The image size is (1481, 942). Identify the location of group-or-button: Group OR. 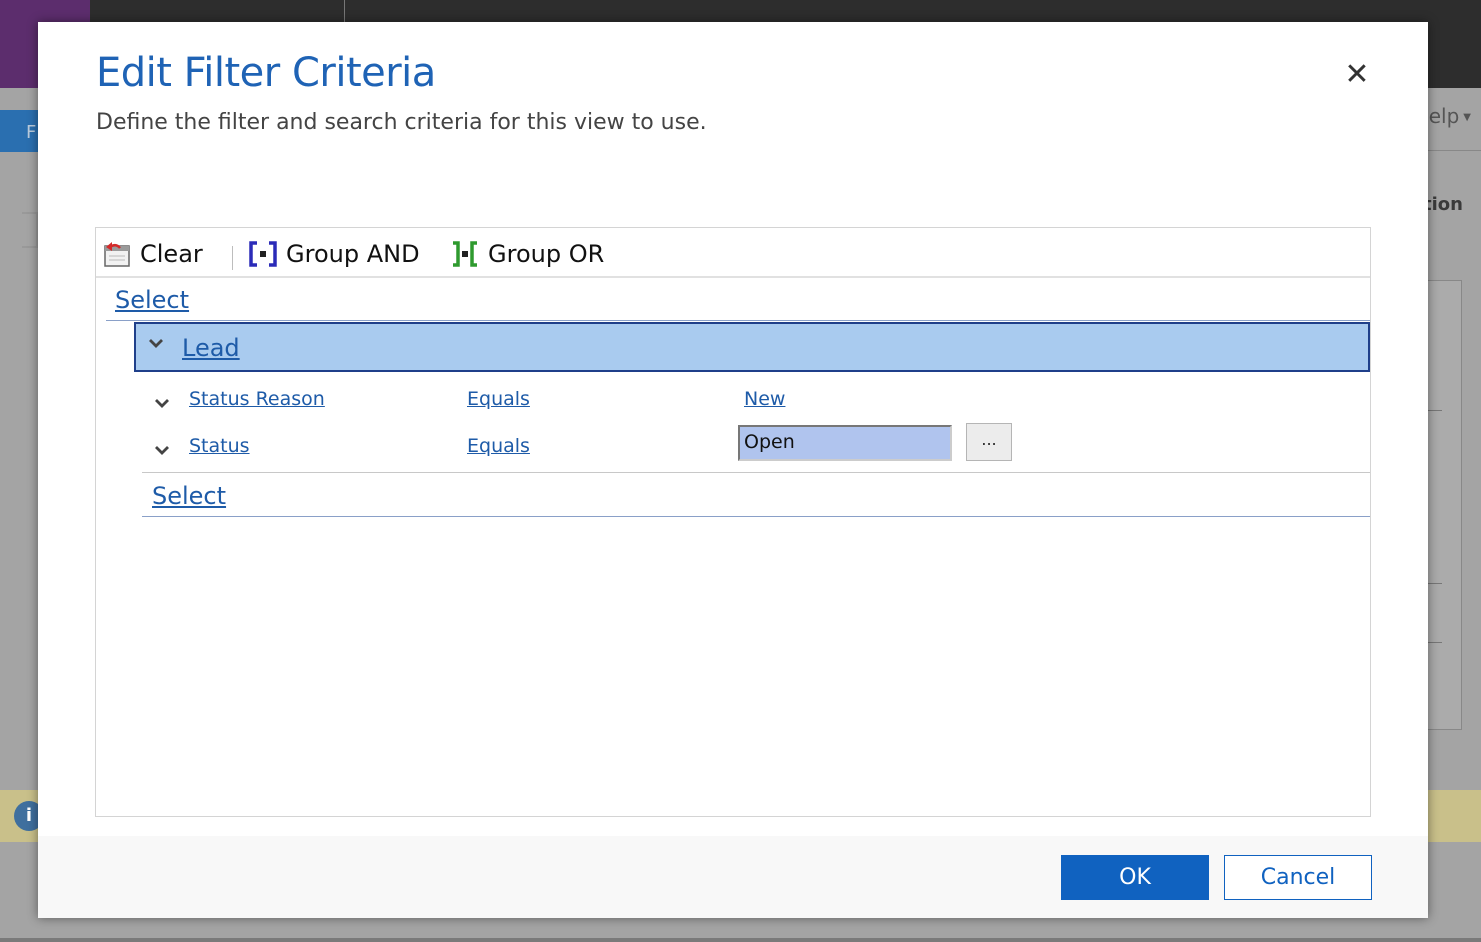
(527, 254).